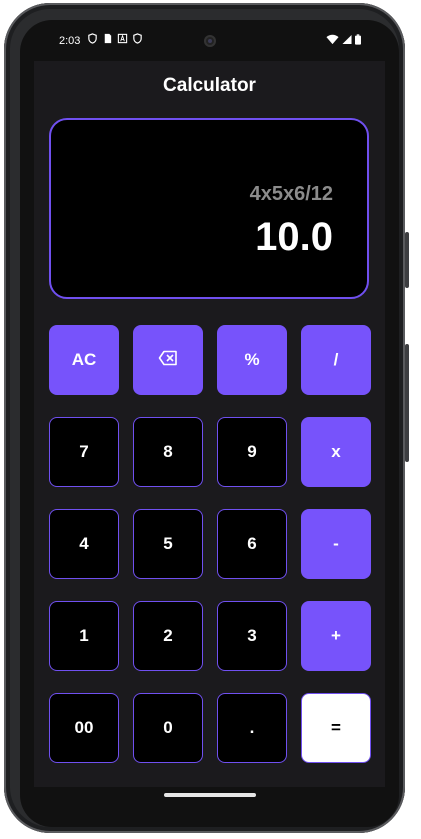  What do you see at coordinates (336, 728) in the screenshot?
I see `equals-button: =` at bounding box center [336, 728].